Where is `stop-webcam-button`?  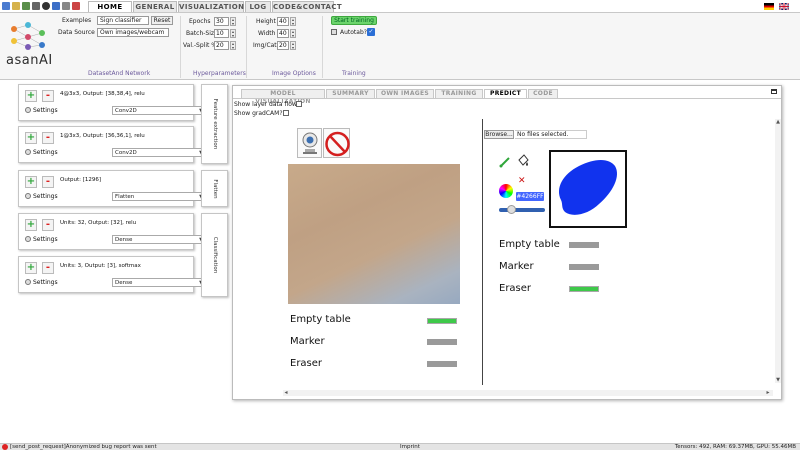 stop-webcam-button is located at coordinates (336, 143).